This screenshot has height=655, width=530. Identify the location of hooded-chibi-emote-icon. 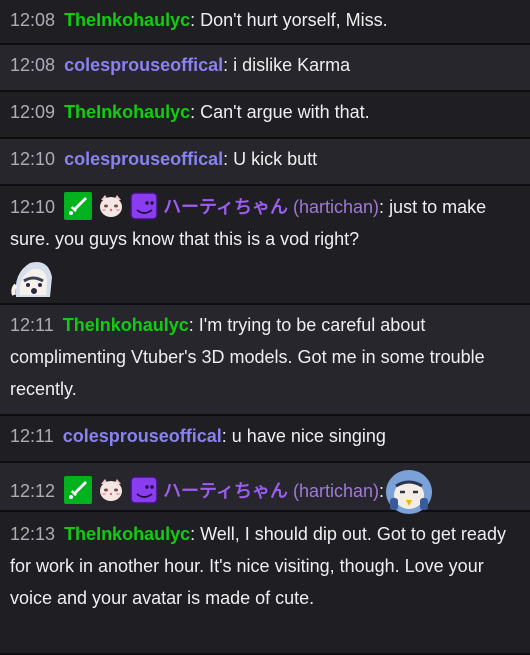
(33, 277).